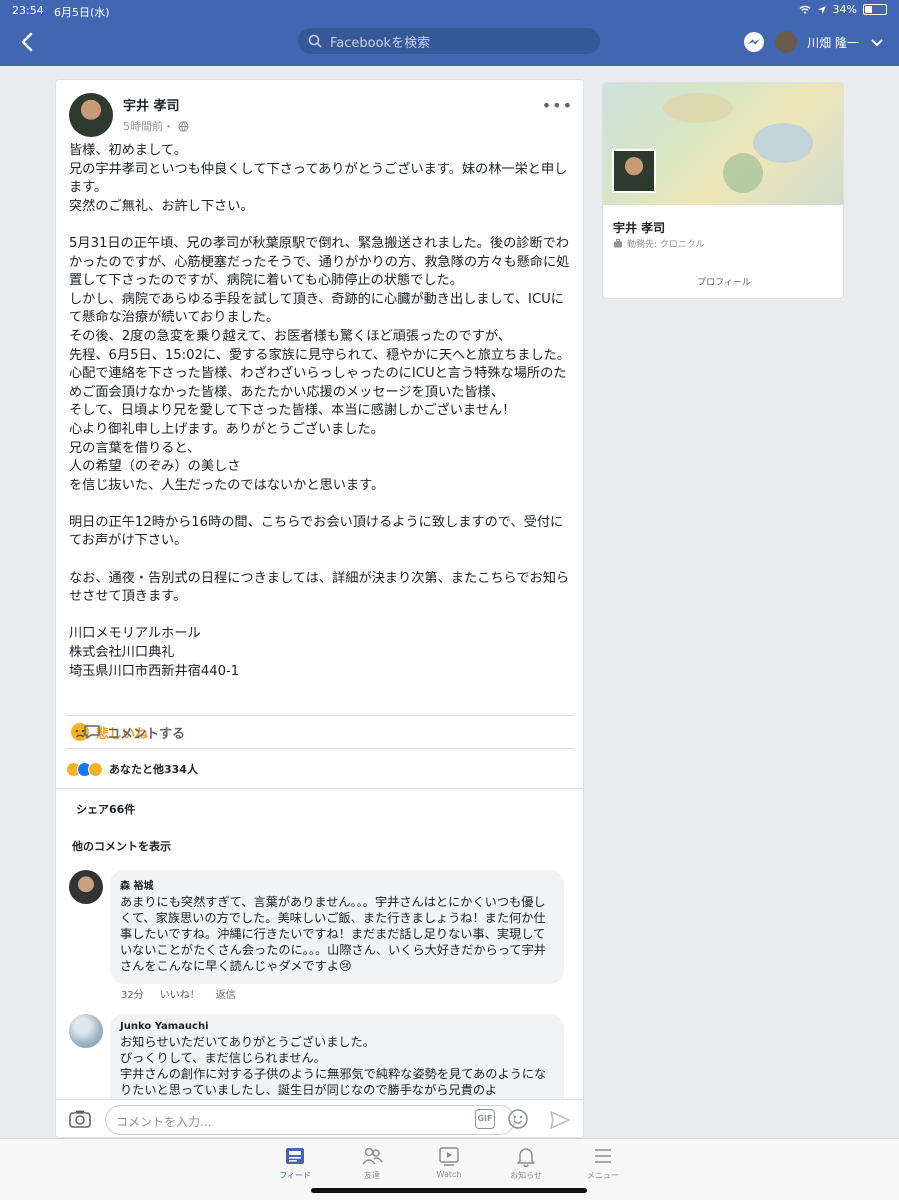 The height and width of the screenshot is (1200, 899). What do you see at coordinates (372, 1156) in the screenshot?
I see `friends-icon` at bounding box center [372, 1156].